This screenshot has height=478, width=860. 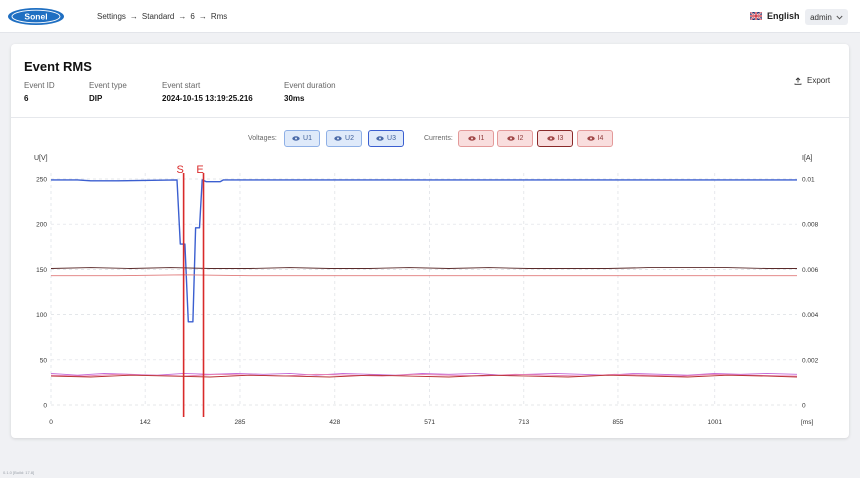 What do you see at coordinates (41, 315) in the screenshot?
I see `y-left-tick-label: 100` at bounding box center [41, 315].